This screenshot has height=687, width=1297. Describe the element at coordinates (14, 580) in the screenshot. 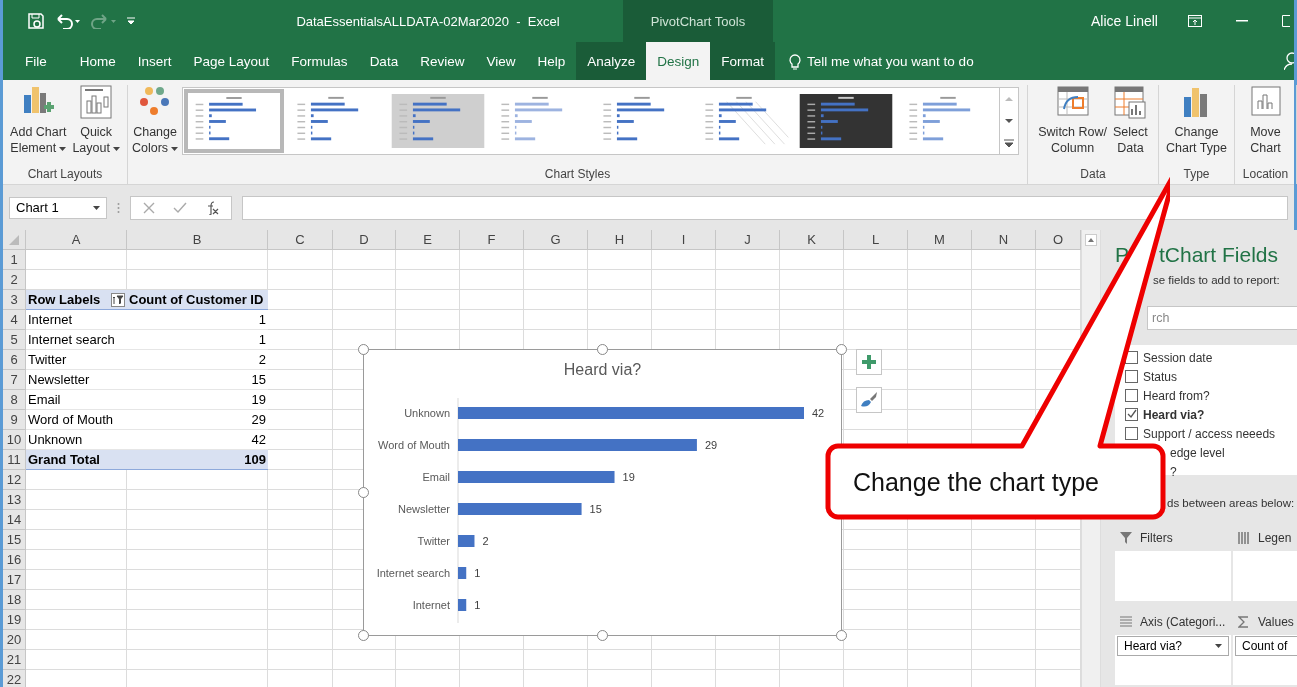

I see `row-header: 17` at that location.